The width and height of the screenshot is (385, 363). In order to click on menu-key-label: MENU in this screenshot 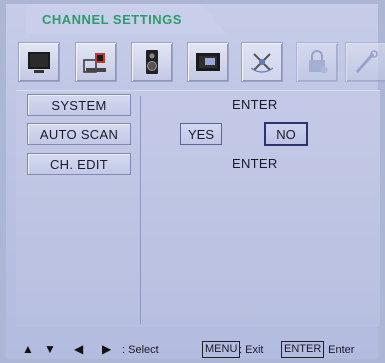, I will do `click(221, 349)`.